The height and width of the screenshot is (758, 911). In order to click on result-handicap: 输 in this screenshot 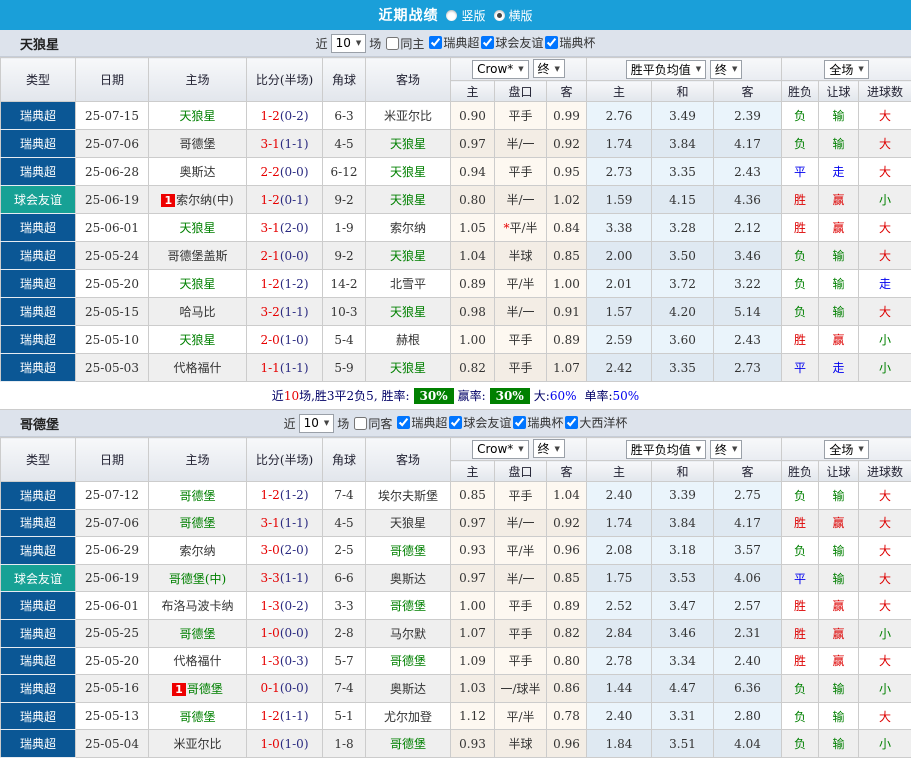, I will do `click(839, 744)`.